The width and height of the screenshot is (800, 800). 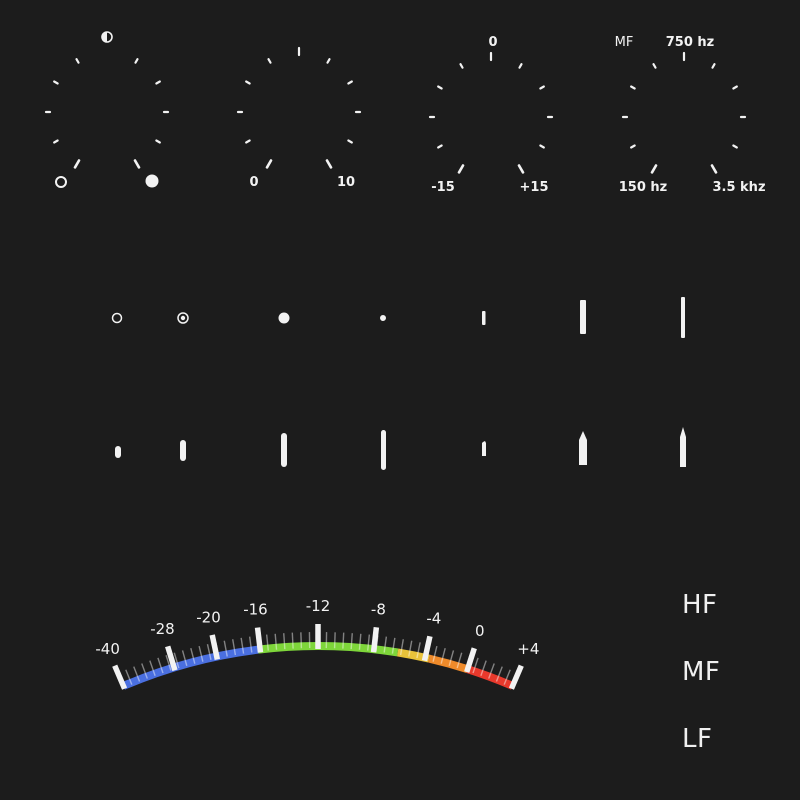 What do you see at coordinates (492, 42) in the screenshot?
I see `knob-gain-center-label: 0` at bounding box center [492, 42].